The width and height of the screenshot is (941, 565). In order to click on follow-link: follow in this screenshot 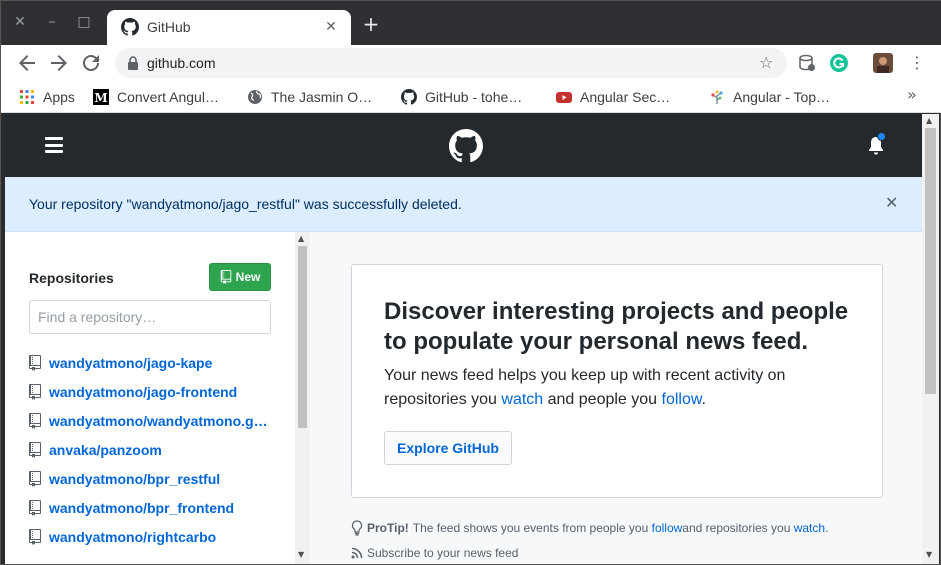, I will do `click(682, 399)`.